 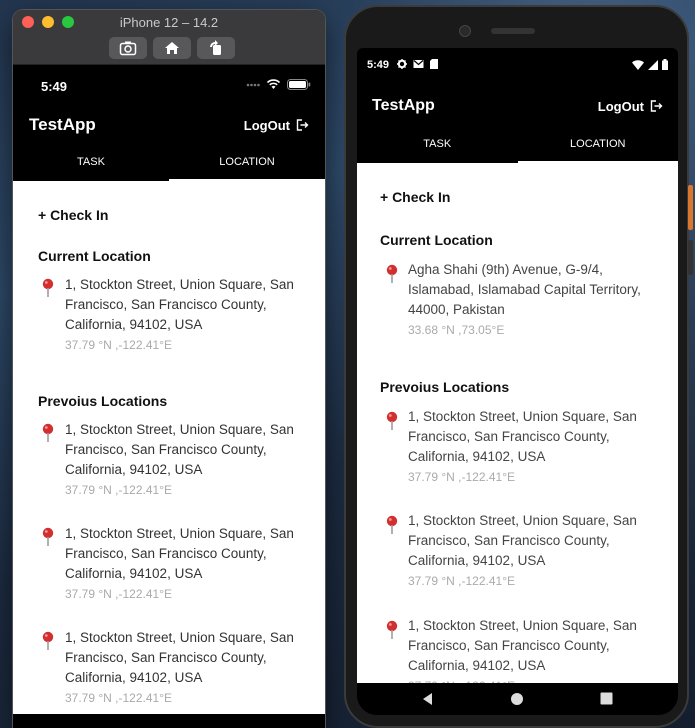 I want to click on simulator-titlebar: iPhone 12 – 14.2, so click(x=169, y=37).